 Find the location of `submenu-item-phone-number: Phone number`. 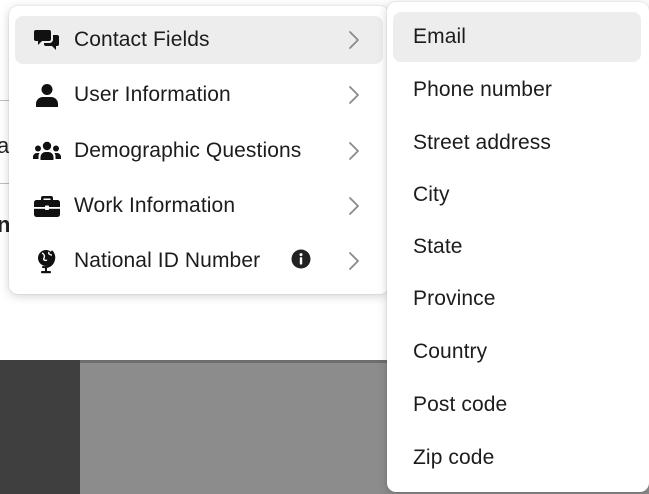

submenu-item-phone-number: Phone number is located at coordinates (517, 90).